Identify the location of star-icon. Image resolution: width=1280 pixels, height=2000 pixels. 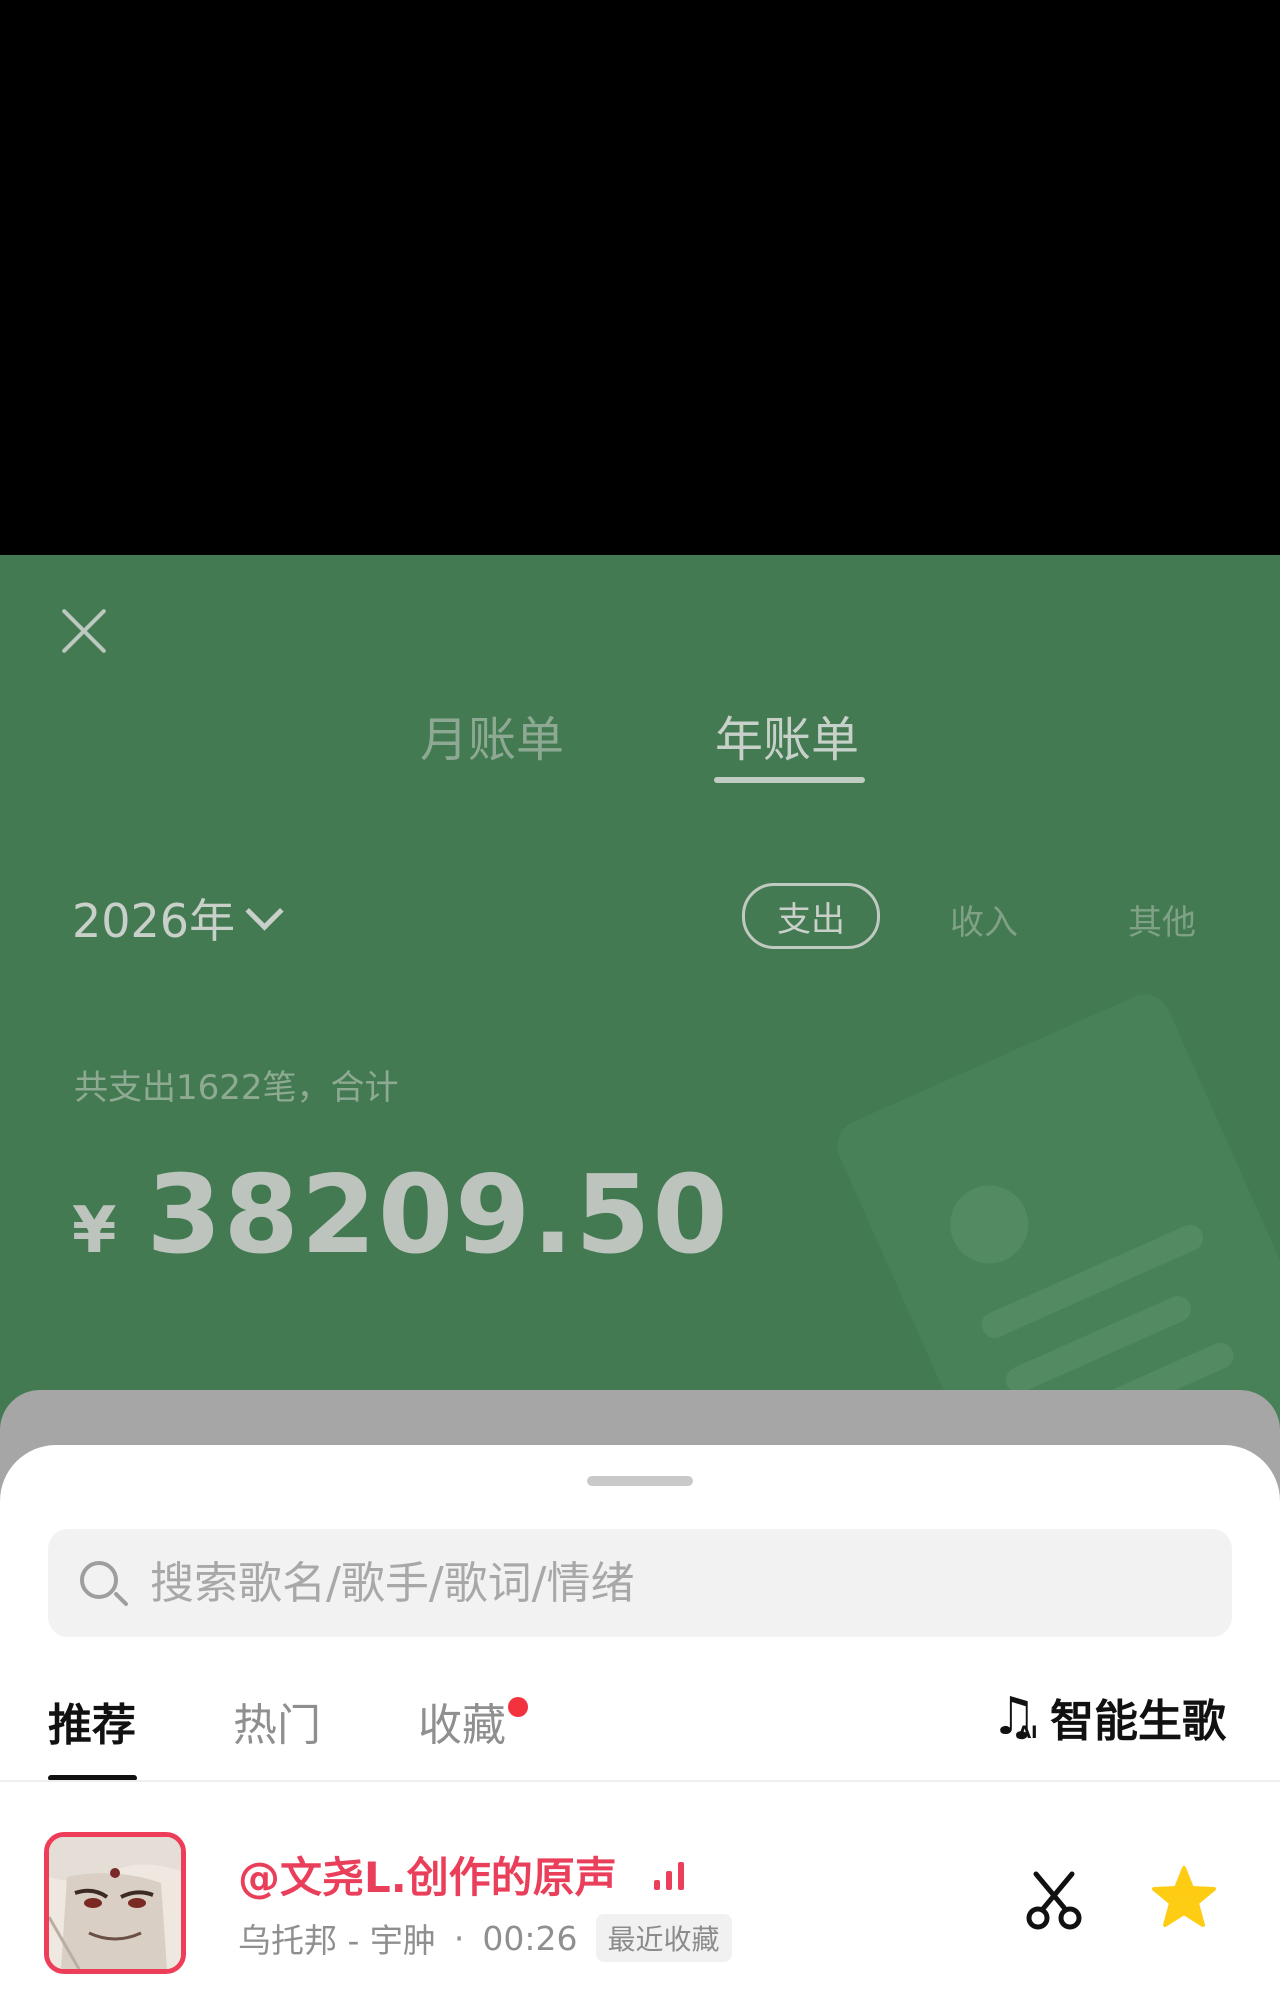
(1184, 1898).